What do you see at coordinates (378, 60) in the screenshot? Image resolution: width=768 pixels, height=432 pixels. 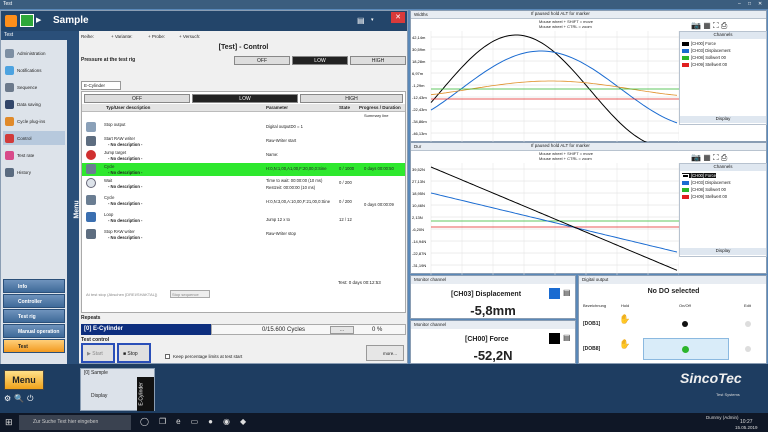 I see `pressure-high-button: HIGH` at bounding box center [378, 60].